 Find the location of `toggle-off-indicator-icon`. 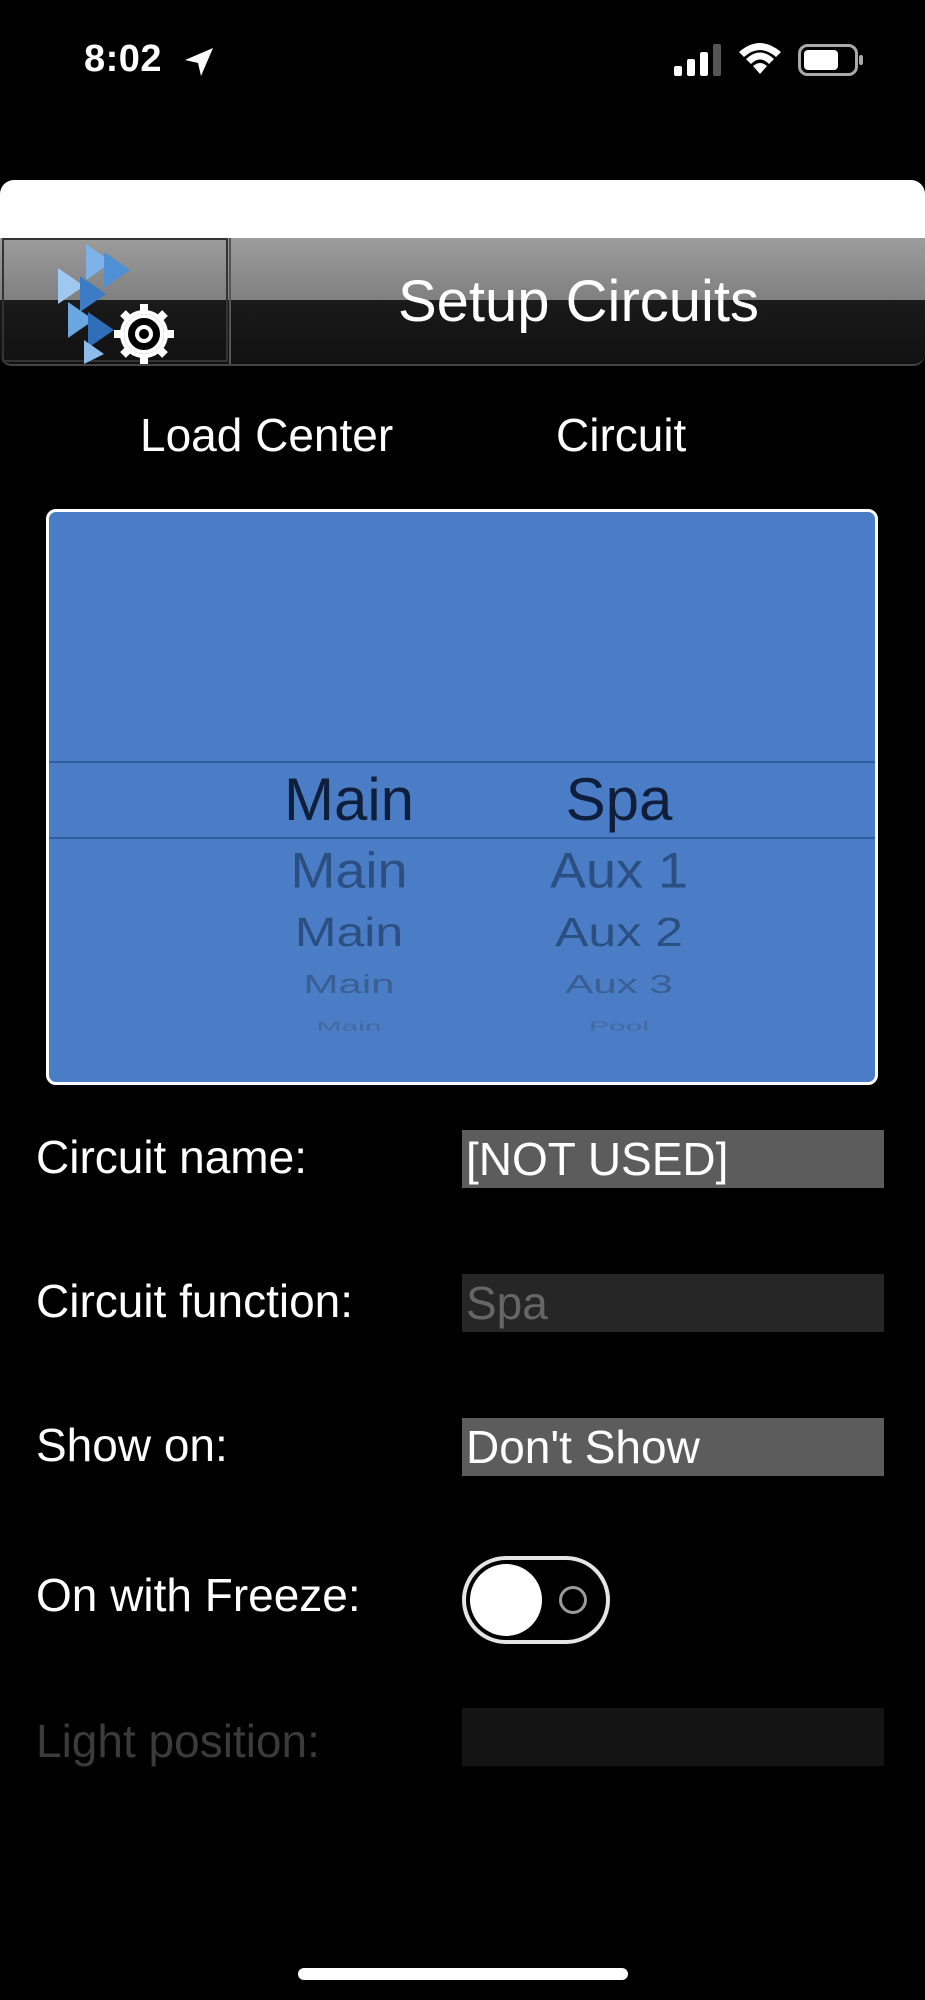

toggle-off-indicator-icon is located at coordinates (573, 1600).